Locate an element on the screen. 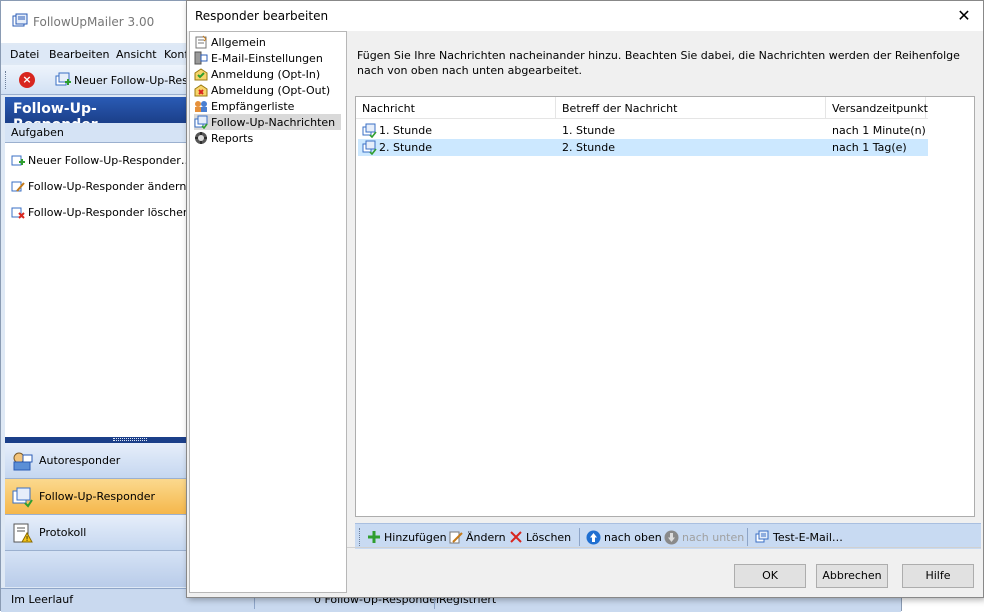 Image resolution: width=984 pixels, height=612 pixels. nav-follow-up-responder: Follow-Up-Responder is located at coordinates (96, 497).